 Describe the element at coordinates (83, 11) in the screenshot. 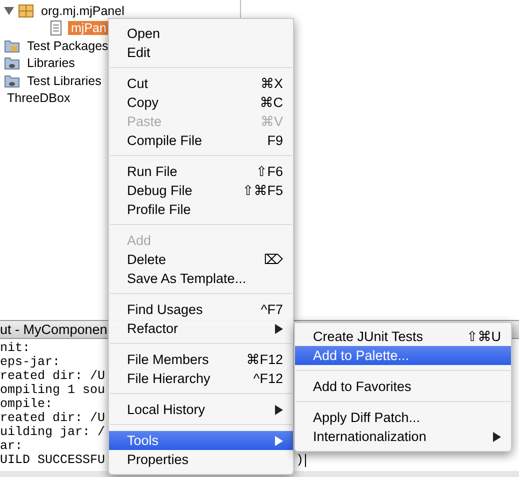

I see `tree-item: org.mj.mjPanel` at that location.